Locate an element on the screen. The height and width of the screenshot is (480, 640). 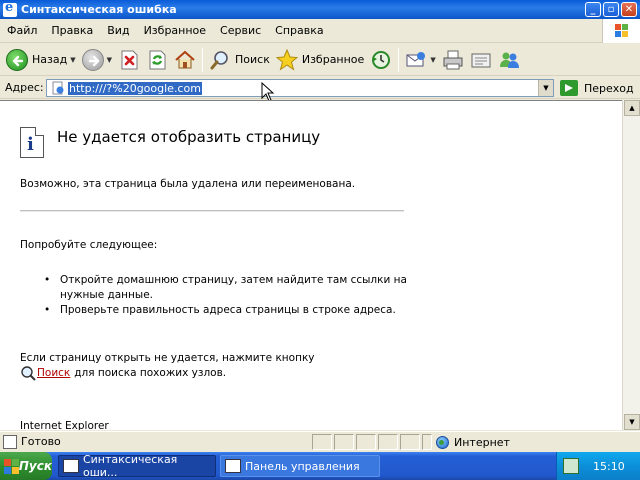
page-icon is located at coordinates (58, 88).